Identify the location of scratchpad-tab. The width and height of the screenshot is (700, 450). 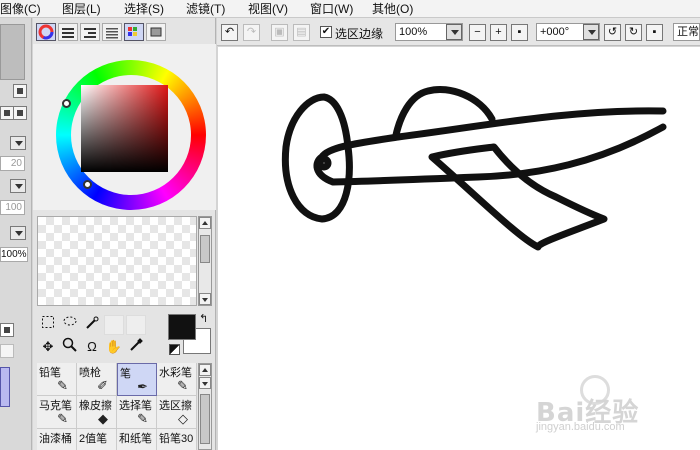
(156, 32).